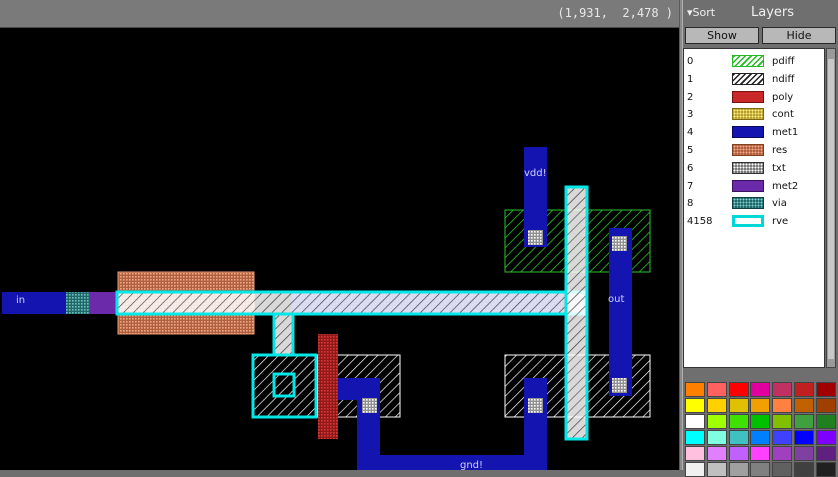 This screenshot has height=477, width=838. I want to click on show-button: Show, so click(722, 35).